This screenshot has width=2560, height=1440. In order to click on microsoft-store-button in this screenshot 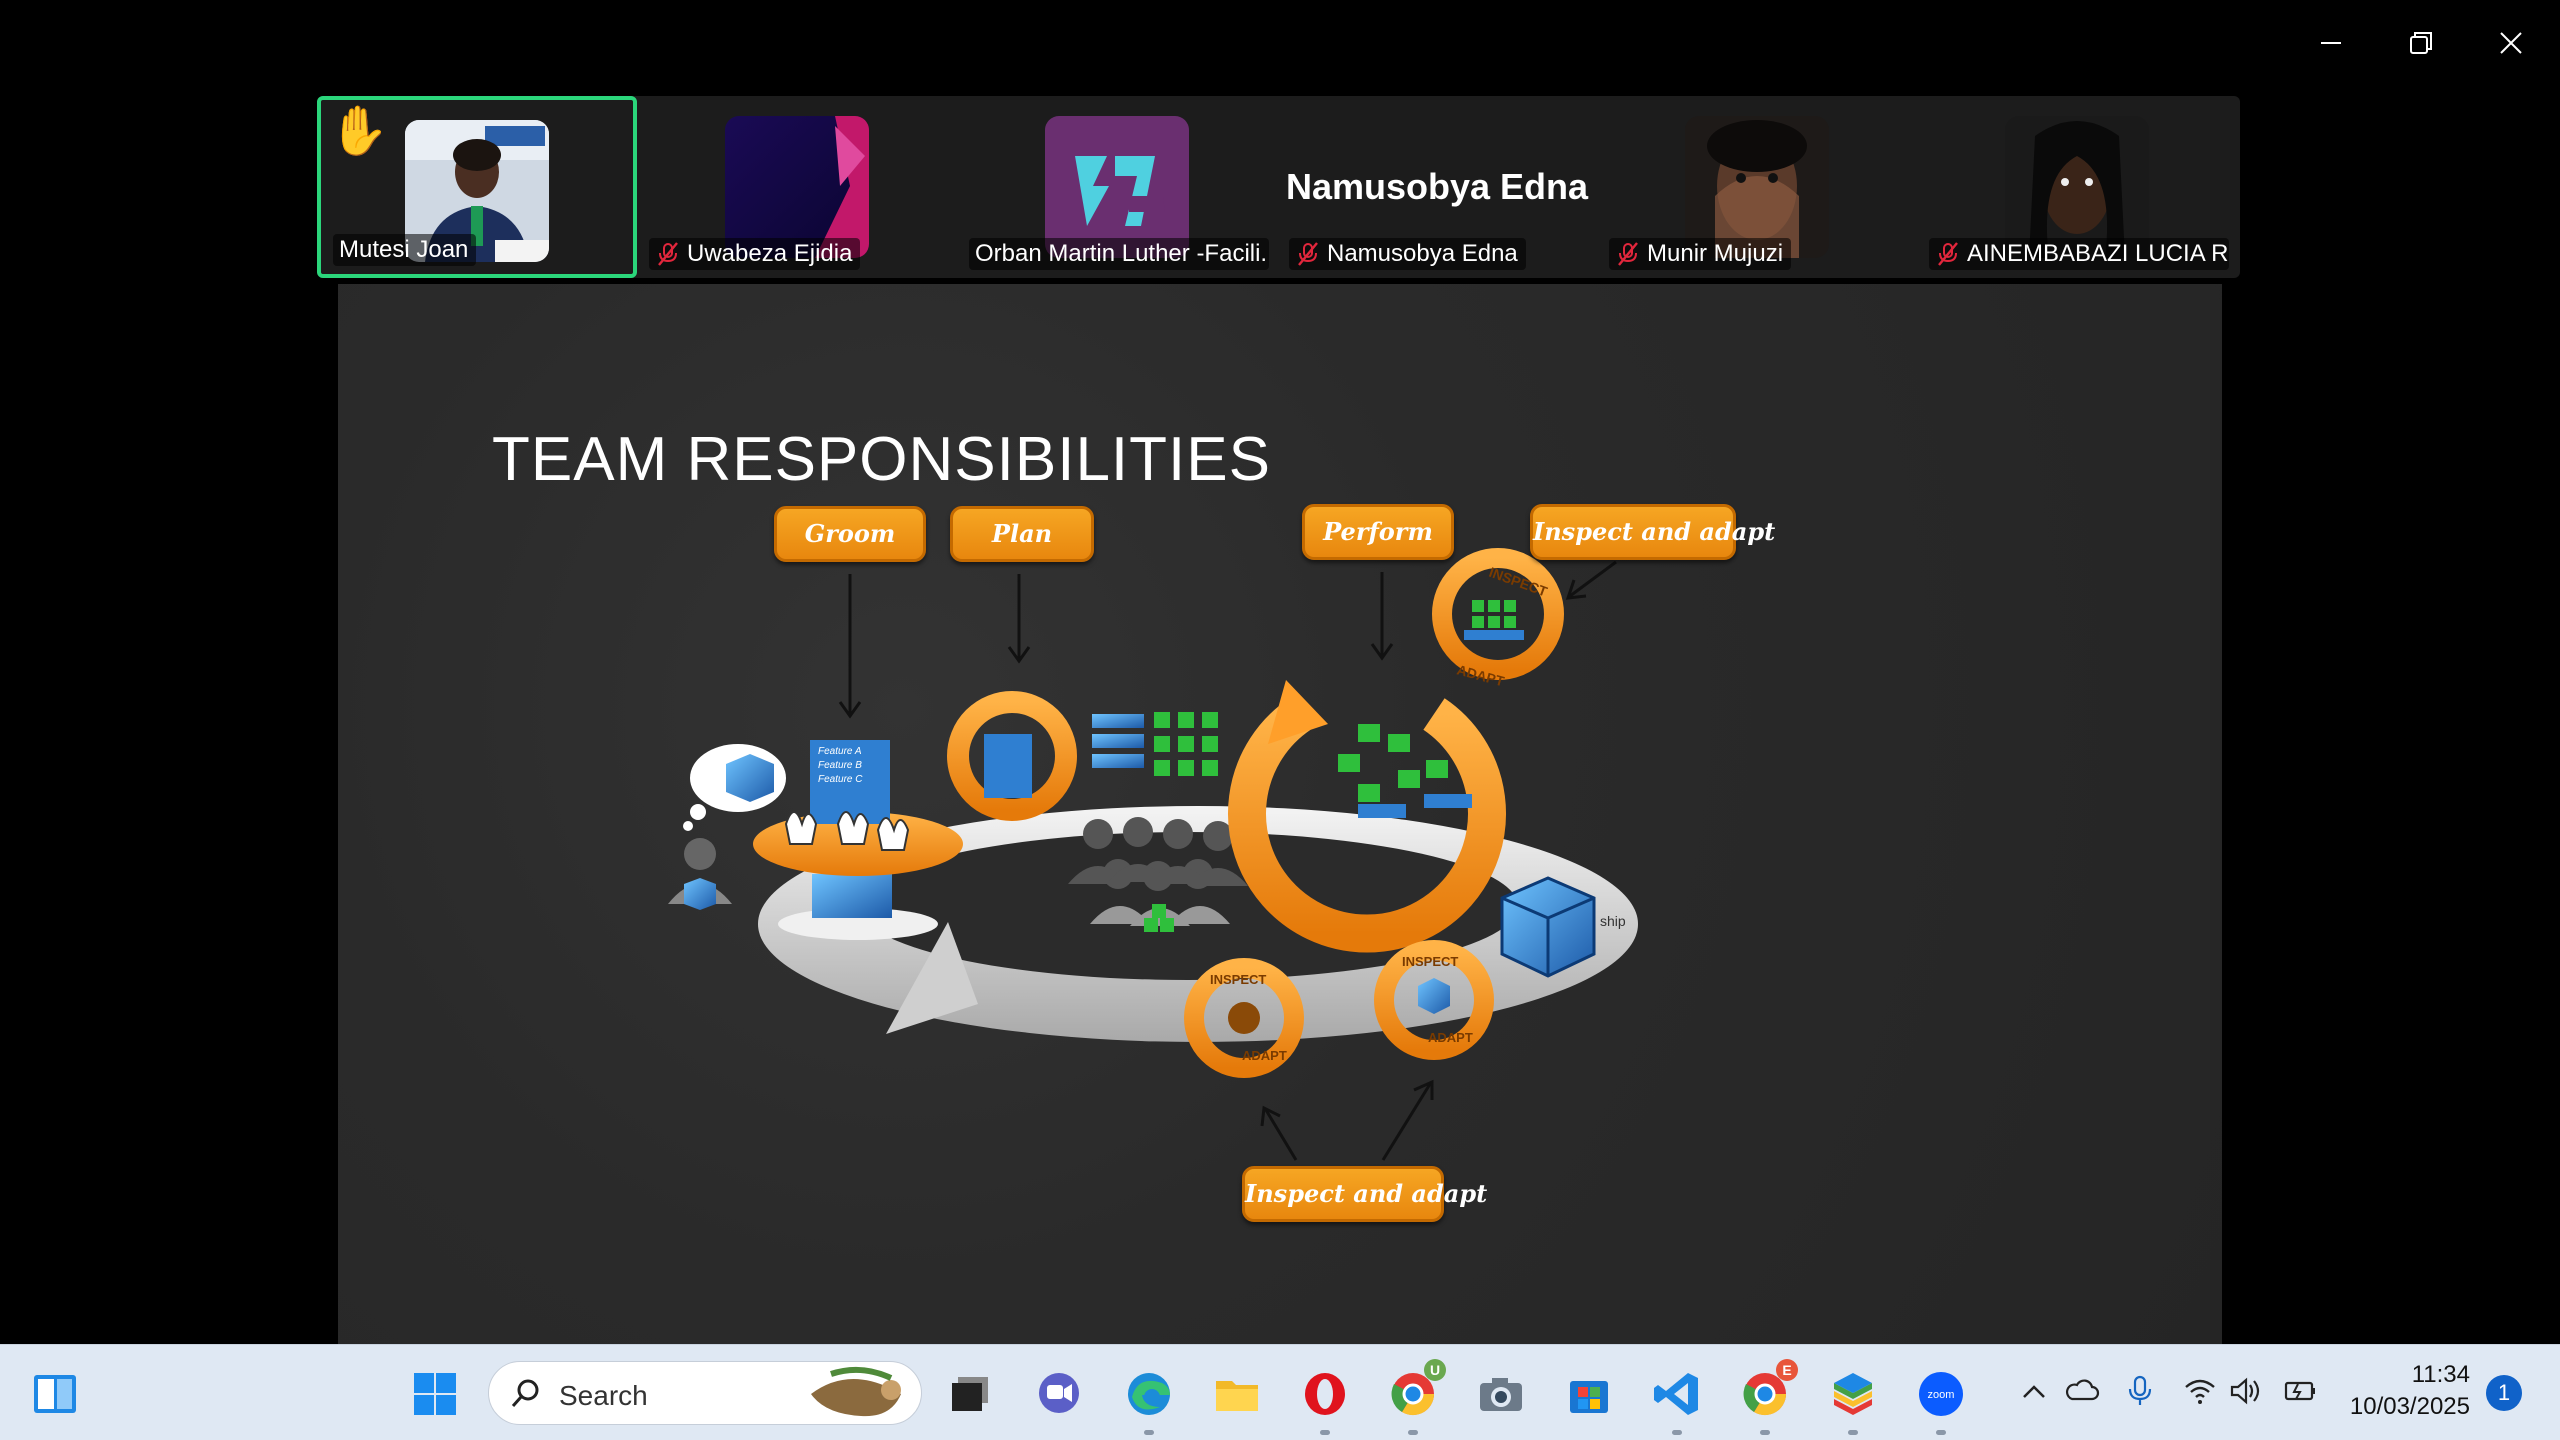, I will do `click(1589, 1394)`.